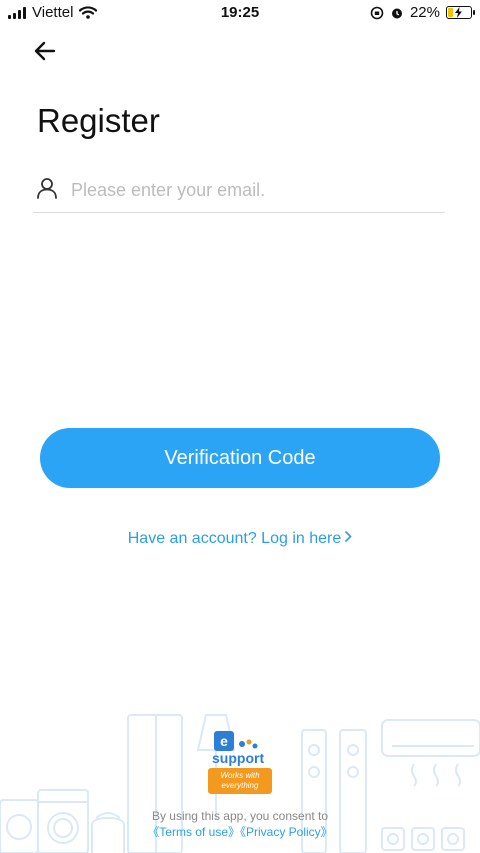 This screenshot has width=480, height=853. I want to click on email-input, so click(256, 190).